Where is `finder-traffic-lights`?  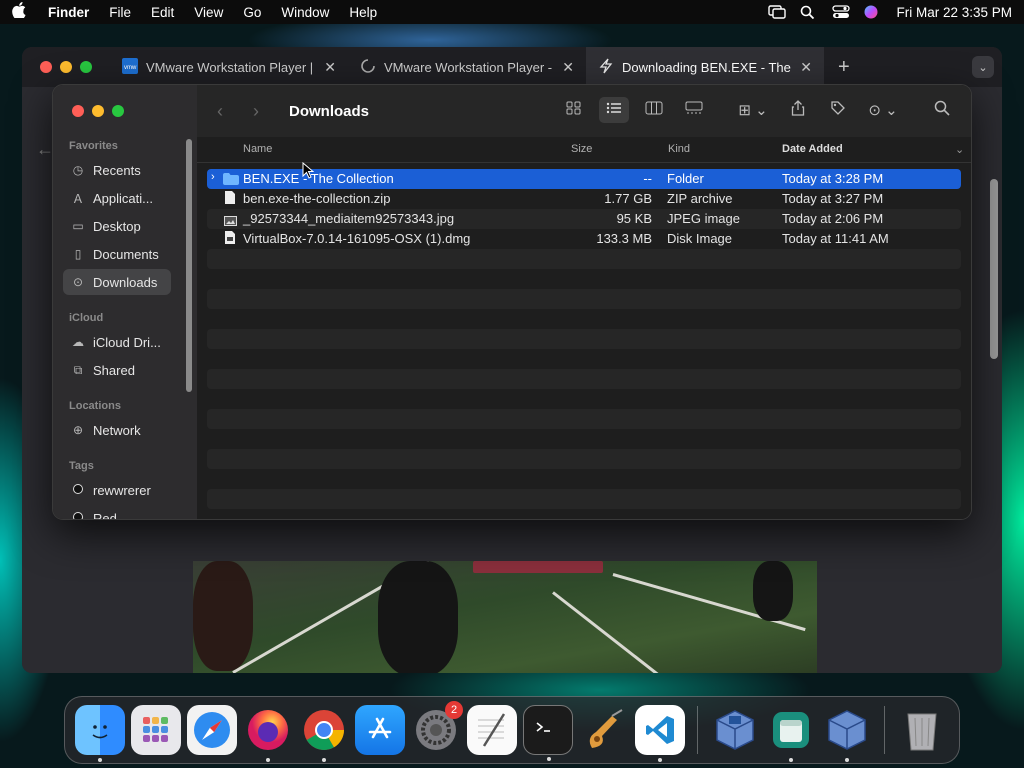 finder-traffic-lights is located at coordinates (98, 111).